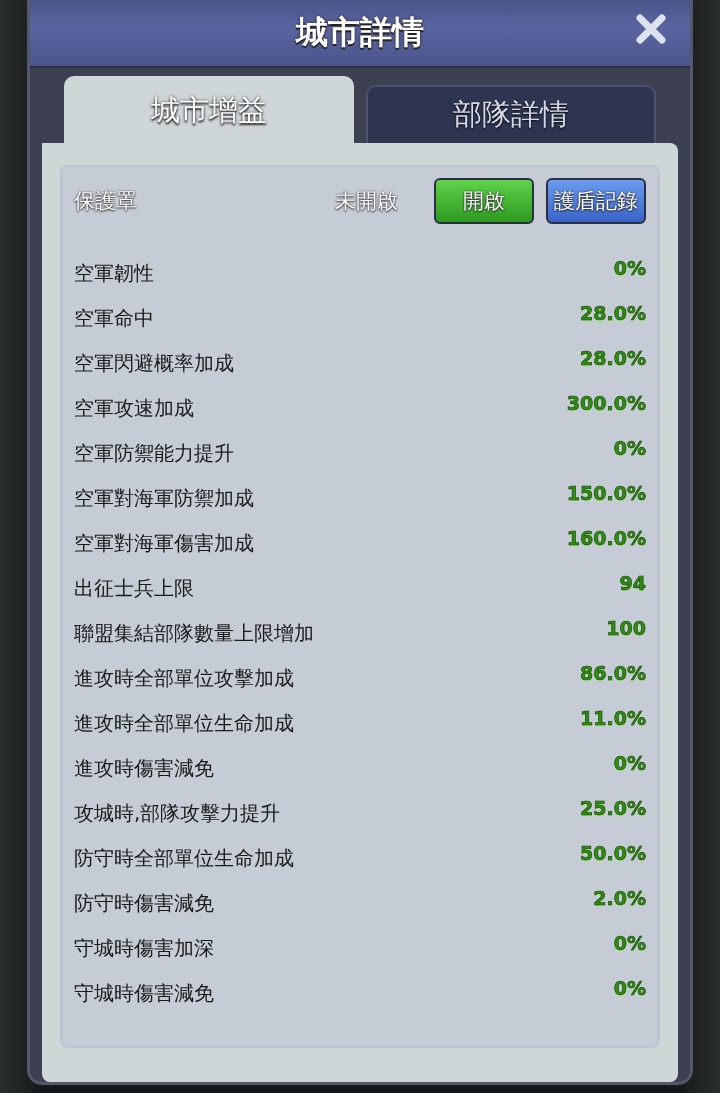 Image resolution: width=720 pixels, height=1093 pixels. What do you see at coordinates (194, 633) in the screenshot?
I see `stat-name: 聯盟集結部隊數量上限增加` at bounding box center [194, 633].